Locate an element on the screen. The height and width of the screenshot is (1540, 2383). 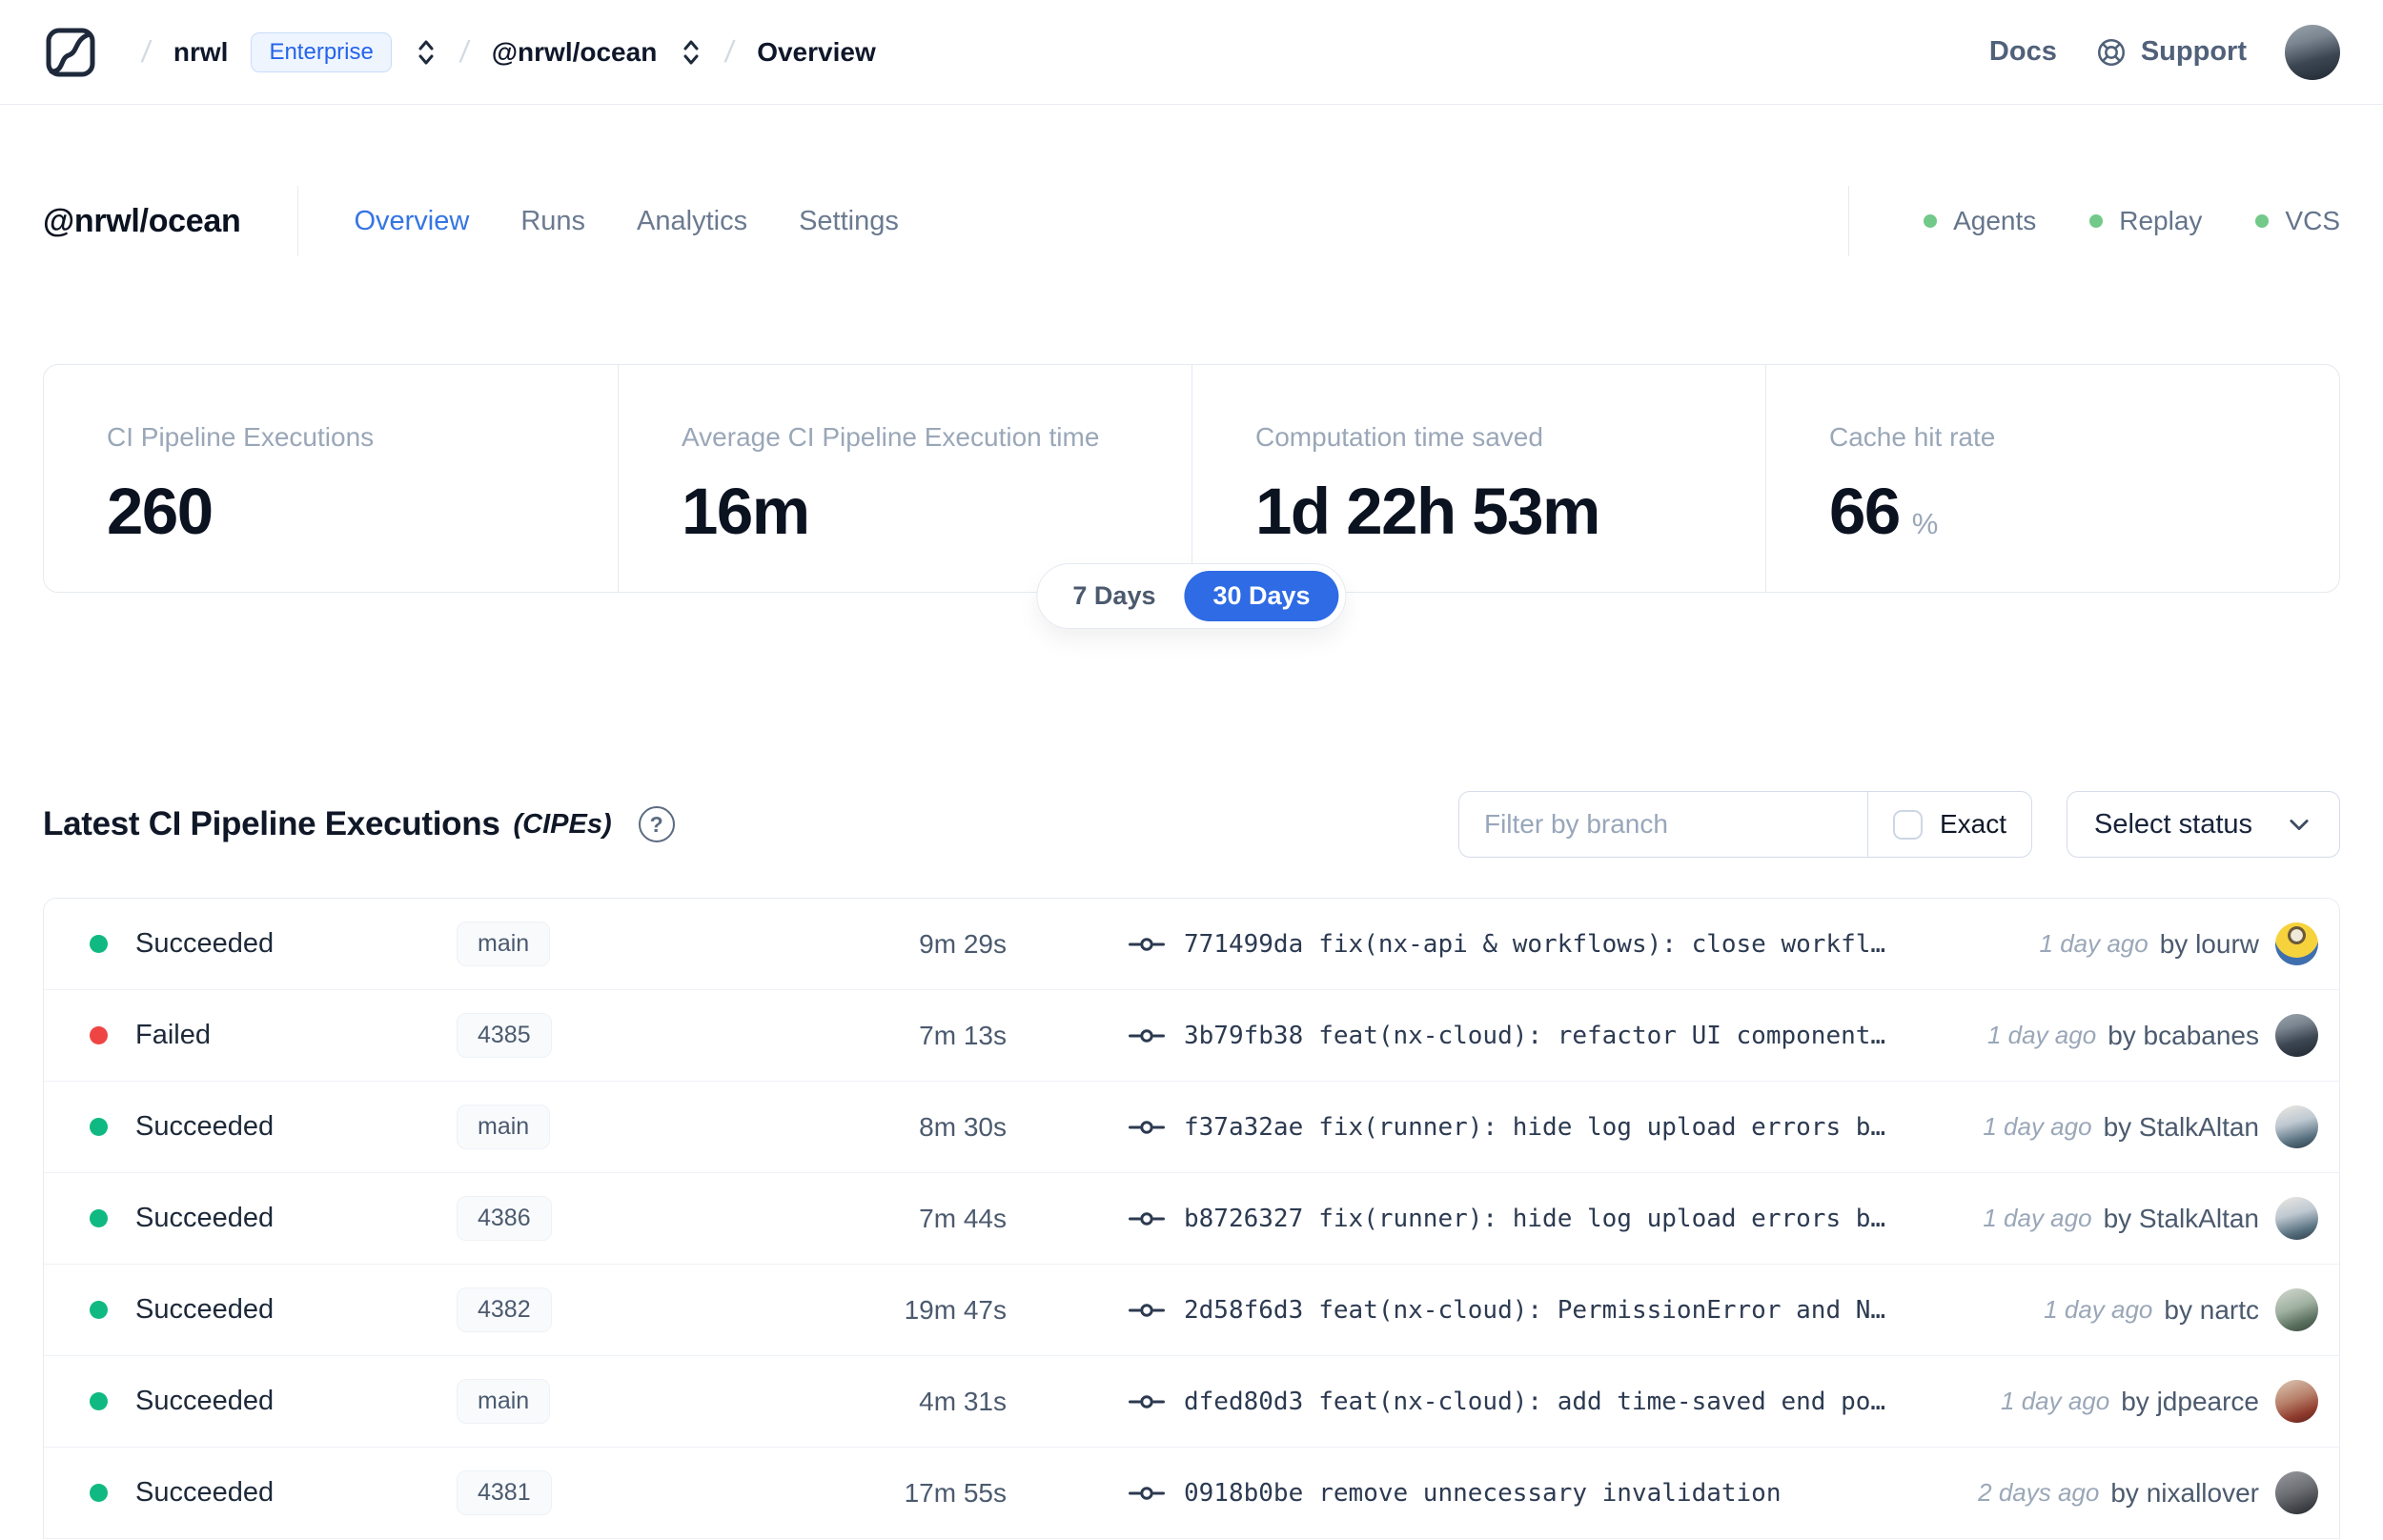
commit-hash: 771499da is located at coordinates (1244, 944).